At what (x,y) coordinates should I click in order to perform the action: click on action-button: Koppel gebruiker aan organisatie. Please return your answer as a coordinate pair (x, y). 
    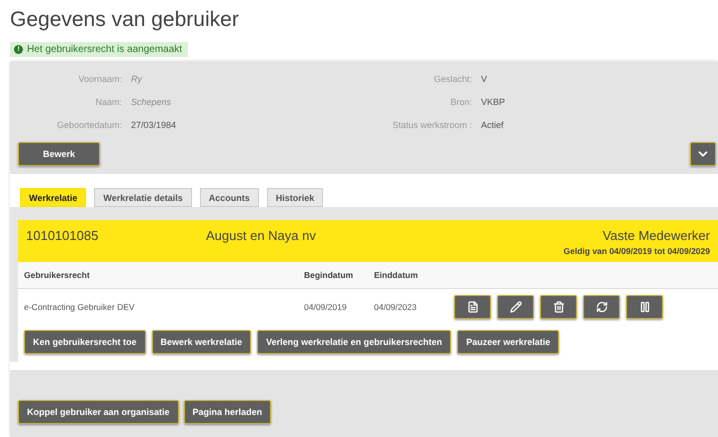
    Looking at the image, I should click on (98, 412).